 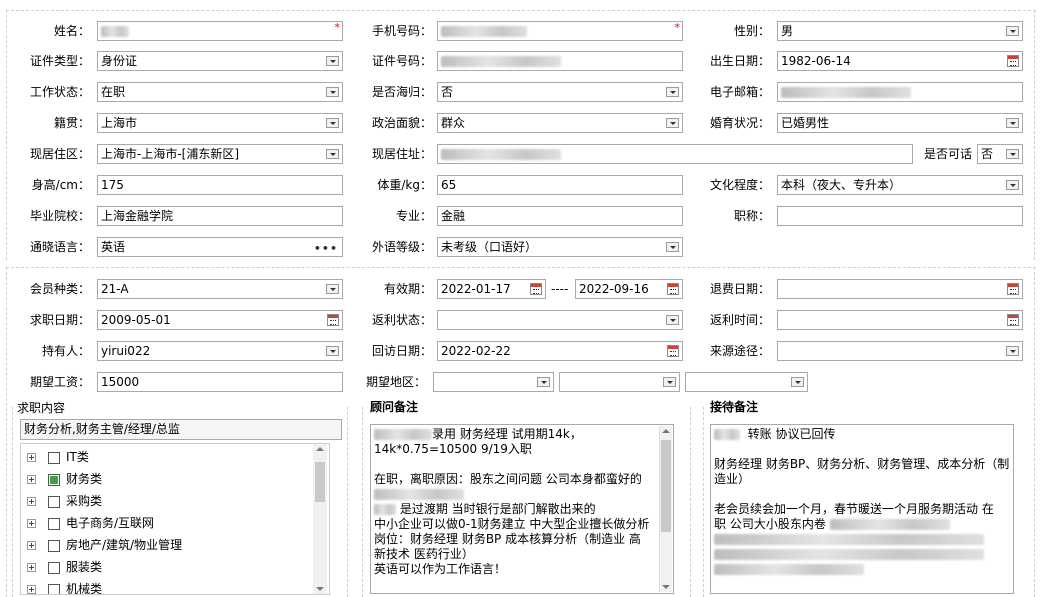 What do you see at coordinates (175, 519) in the screenshot?
I see `job-category-tree: IT类 财务类 采购类 电子商务/互联网 房地产/建筑/物业管理 服装类 机械类` at bounding box center [175, 519].